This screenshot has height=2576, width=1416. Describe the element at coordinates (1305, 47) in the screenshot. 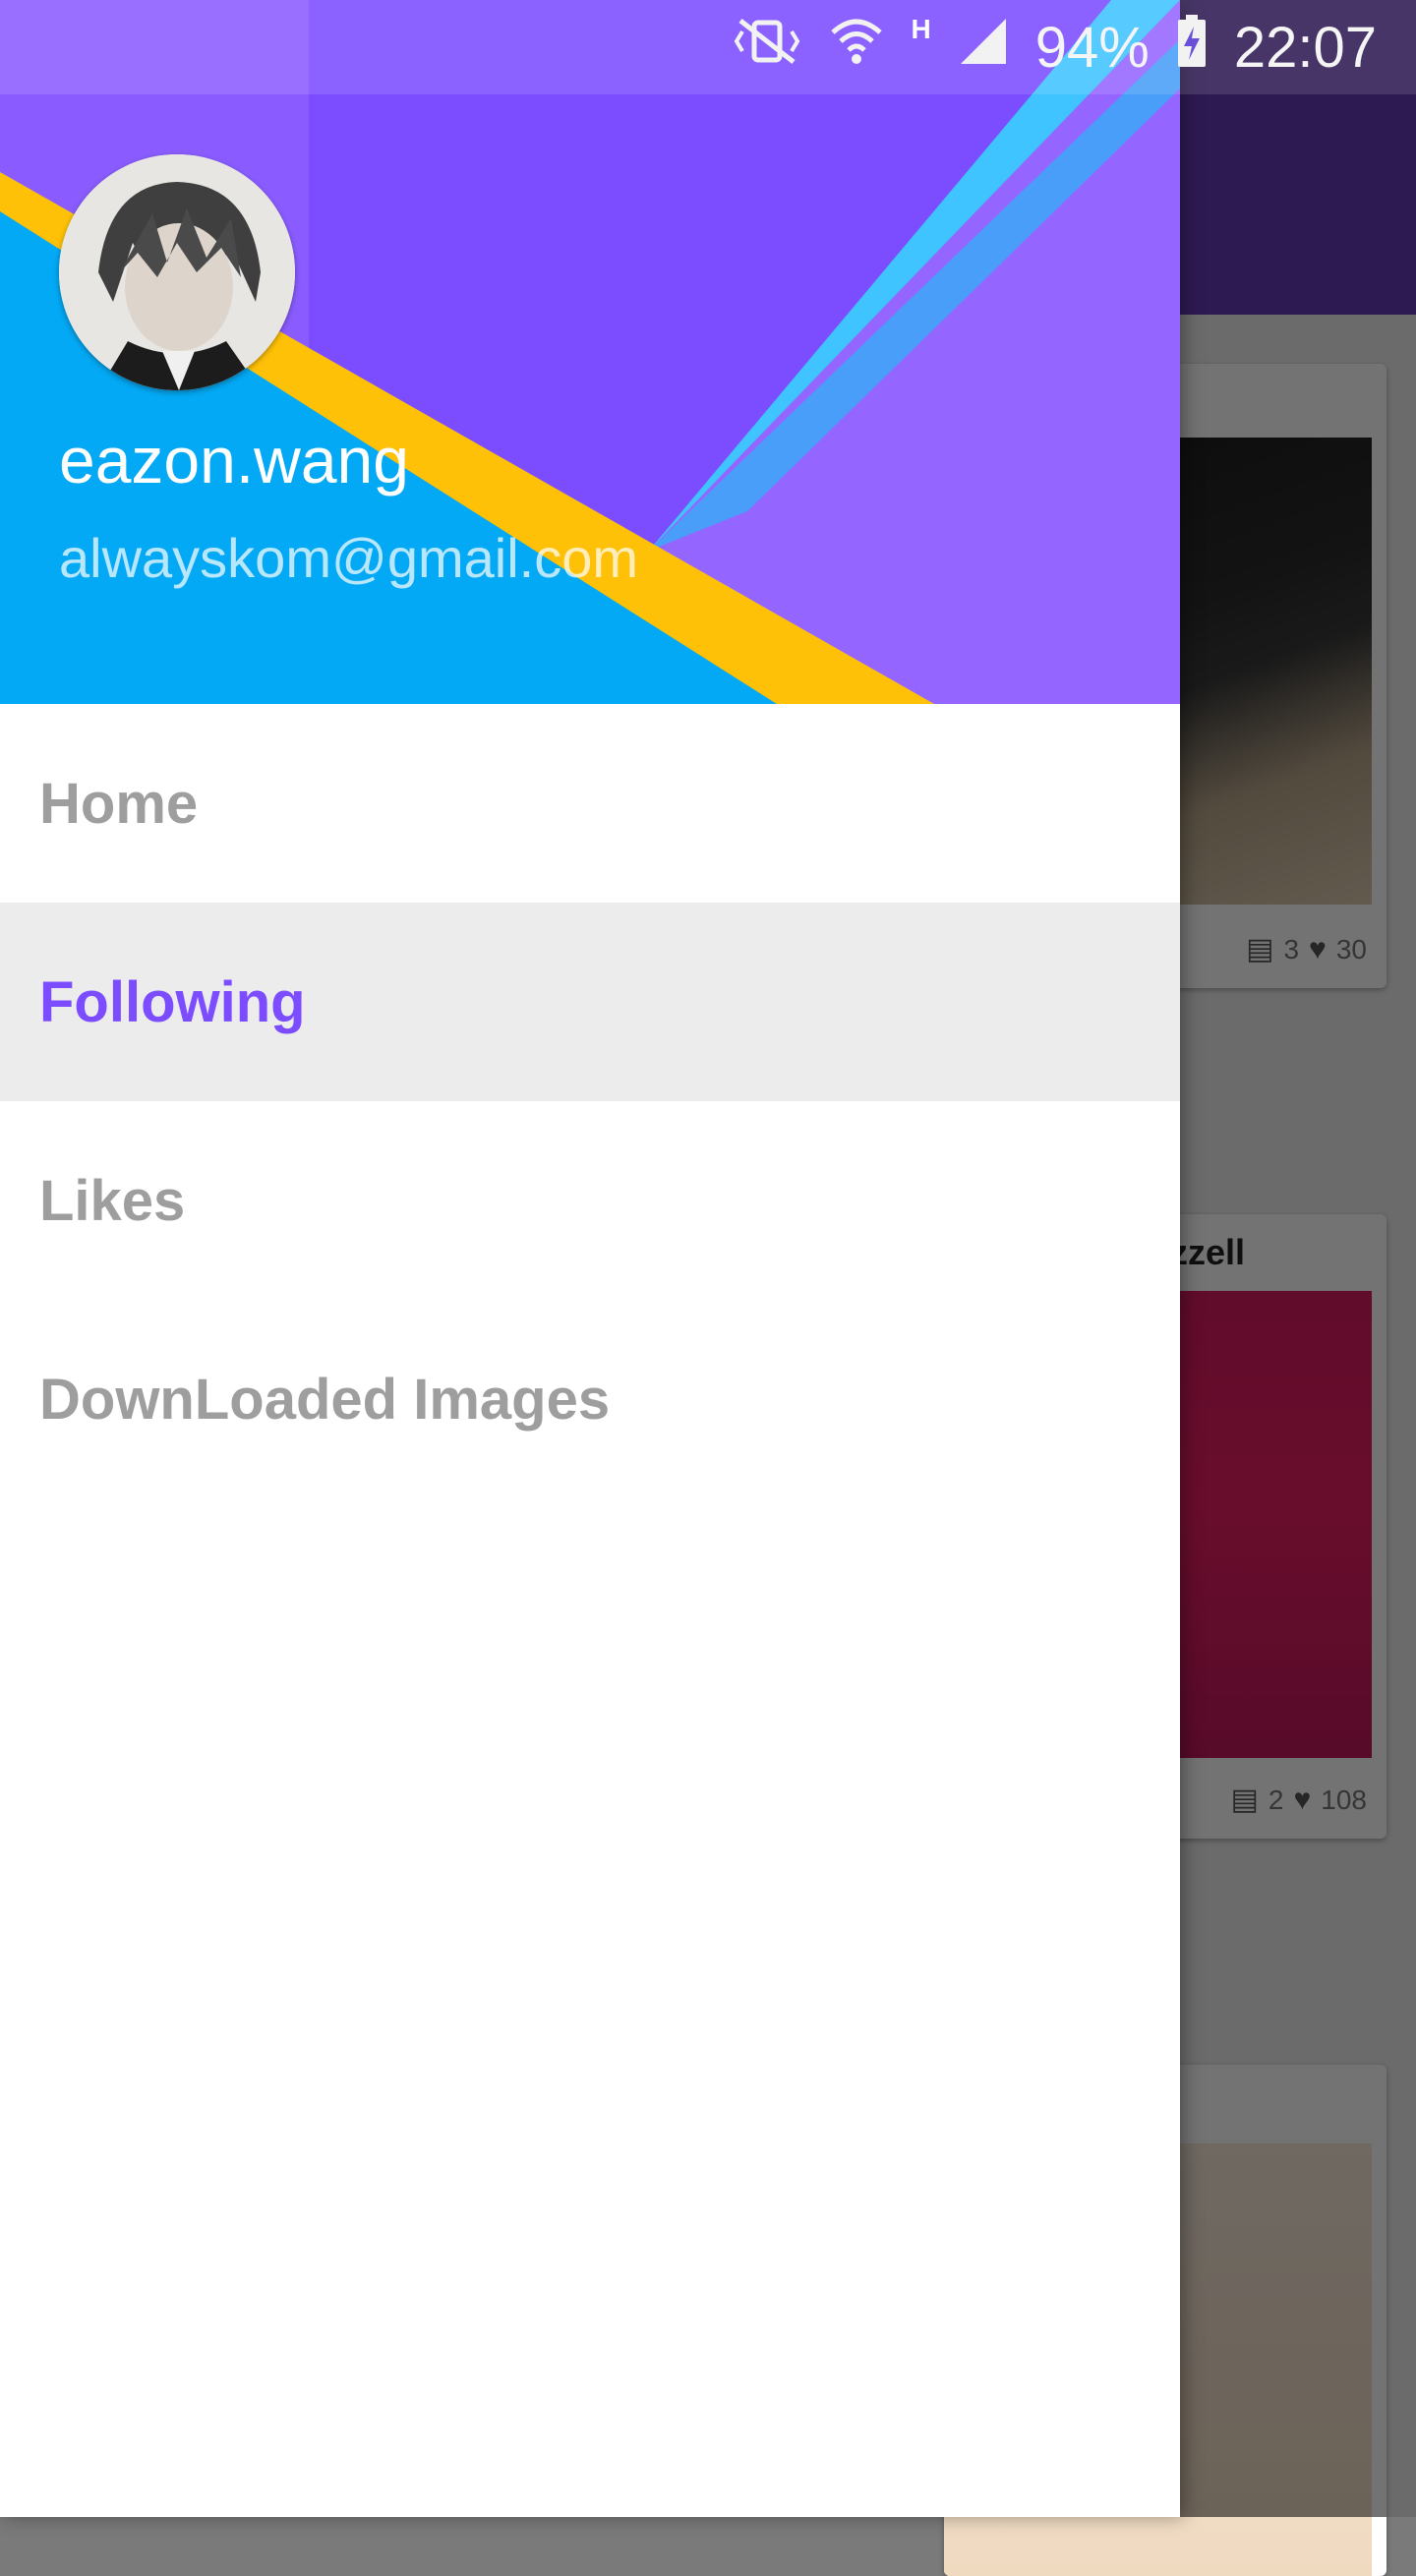

I see `clock: 22:07` at that location.